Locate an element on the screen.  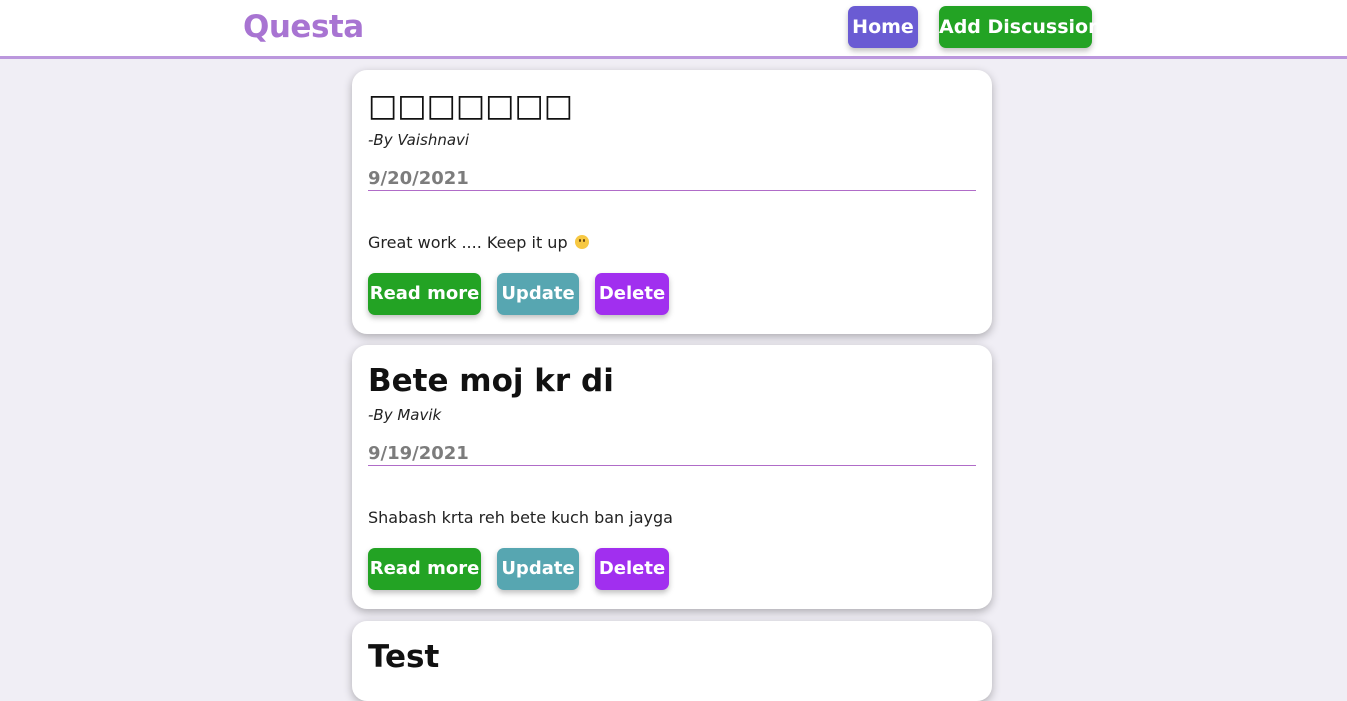
discussion-description-text: Great work .... Keep it up is located at coordinates (468, 242).